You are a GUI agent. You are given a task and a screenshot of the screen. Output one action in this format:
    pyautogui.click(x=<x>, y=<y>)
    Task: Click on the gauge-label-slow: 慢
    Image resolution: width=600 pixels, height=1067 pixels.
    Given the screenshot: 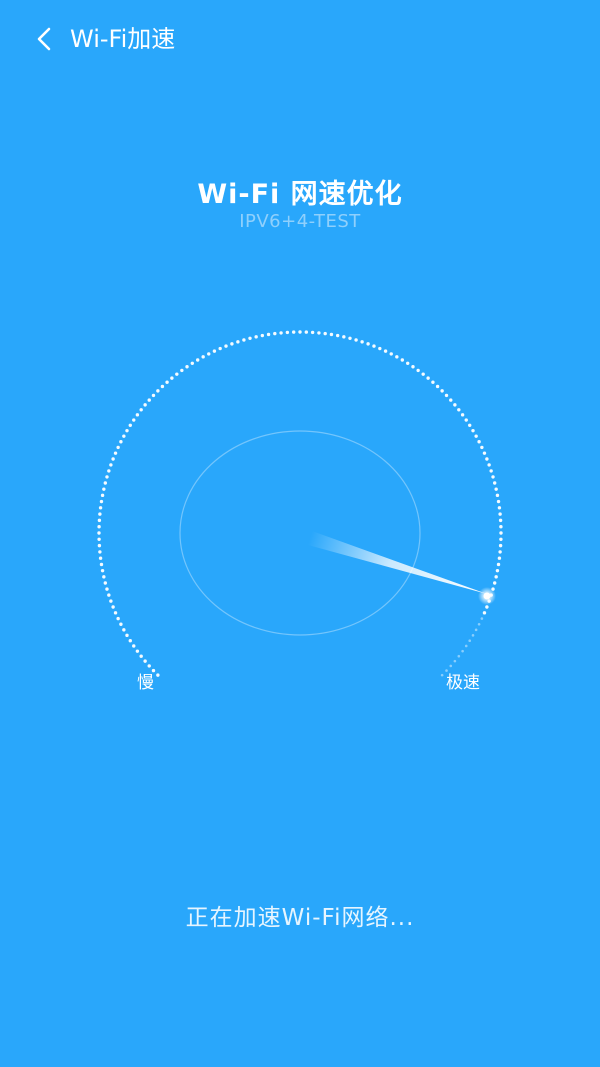 What is the action you would take?
    pyautogui.click(x=145, y=683)
    